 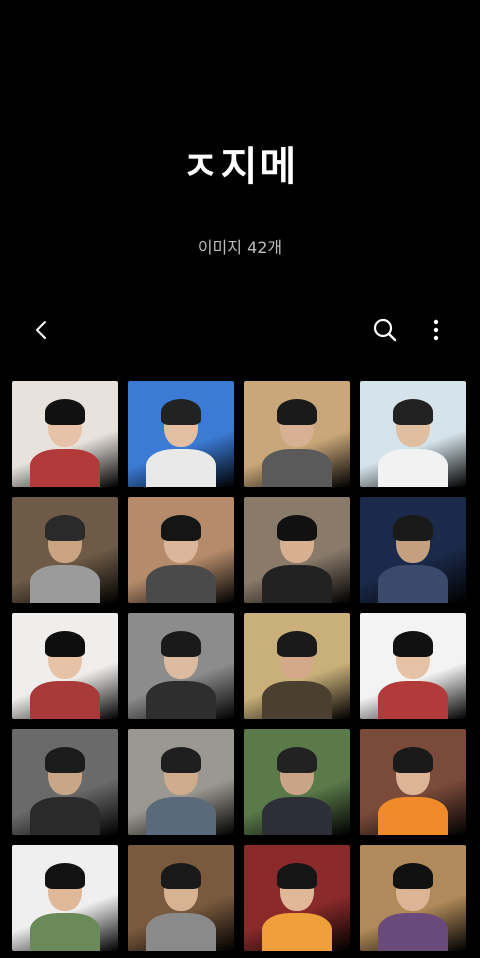 I want to click on more-options-button, so click(x=436, y=330).